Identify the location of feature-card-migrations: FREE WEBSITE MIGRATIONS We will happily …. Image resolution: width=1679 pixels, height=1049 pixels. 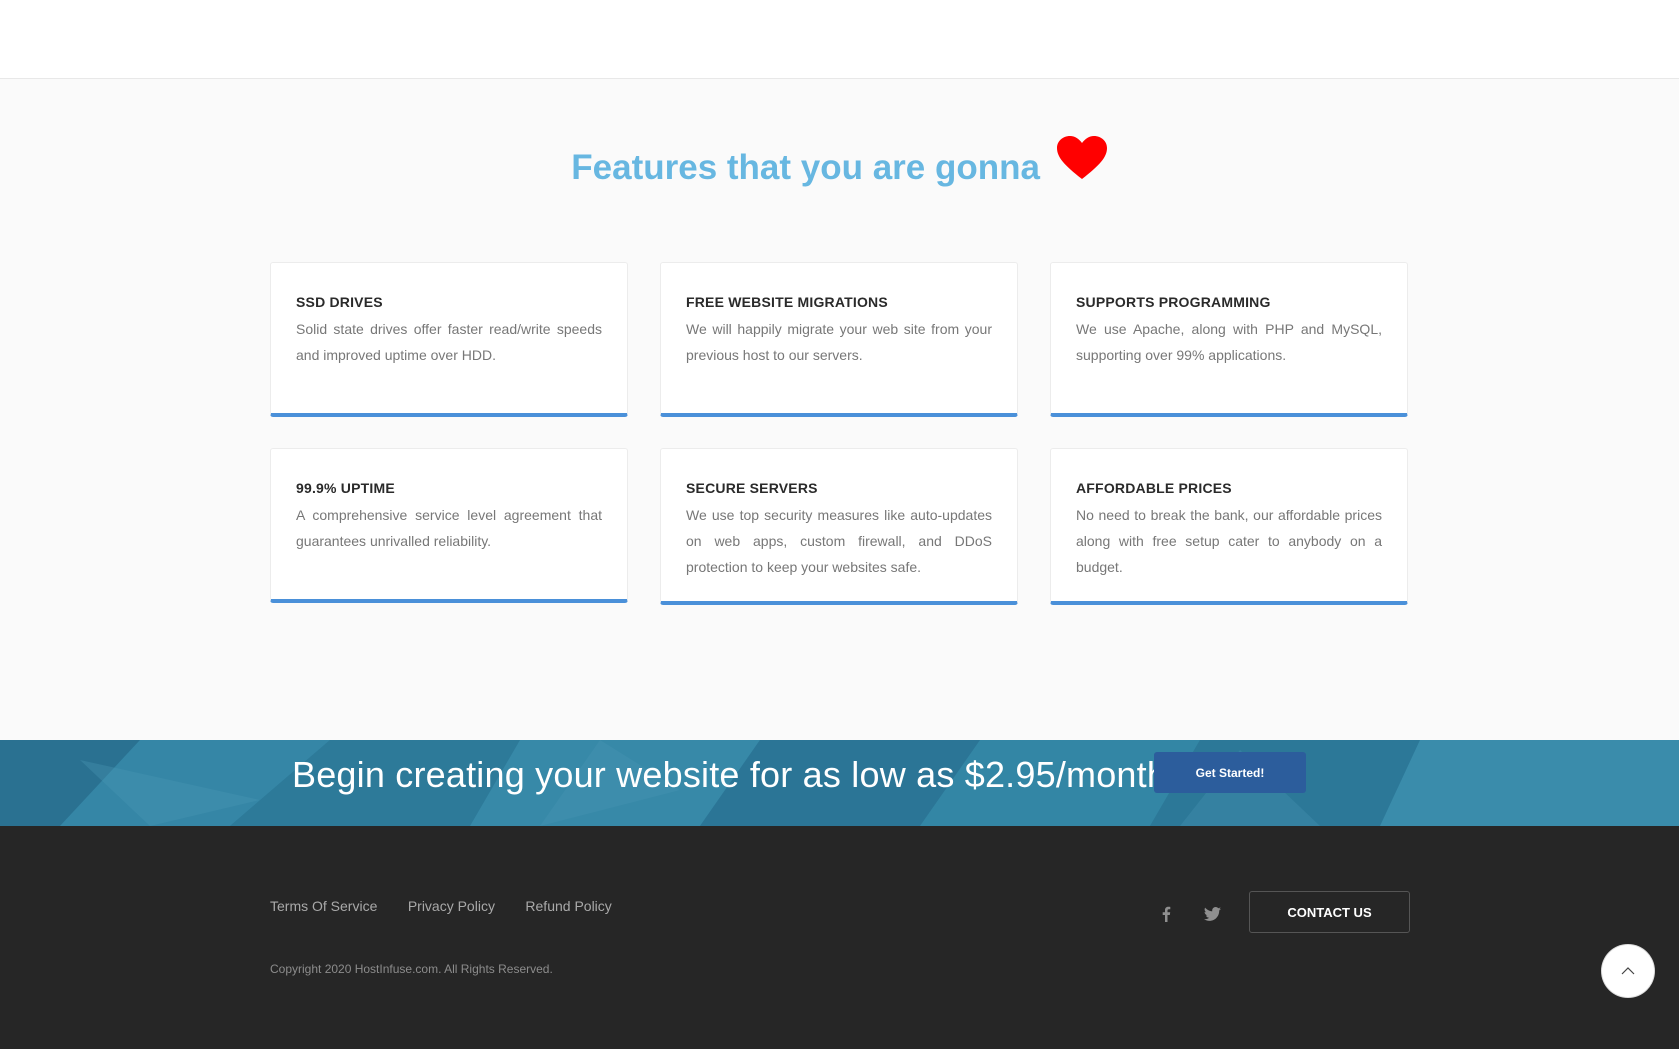
(839, 339).